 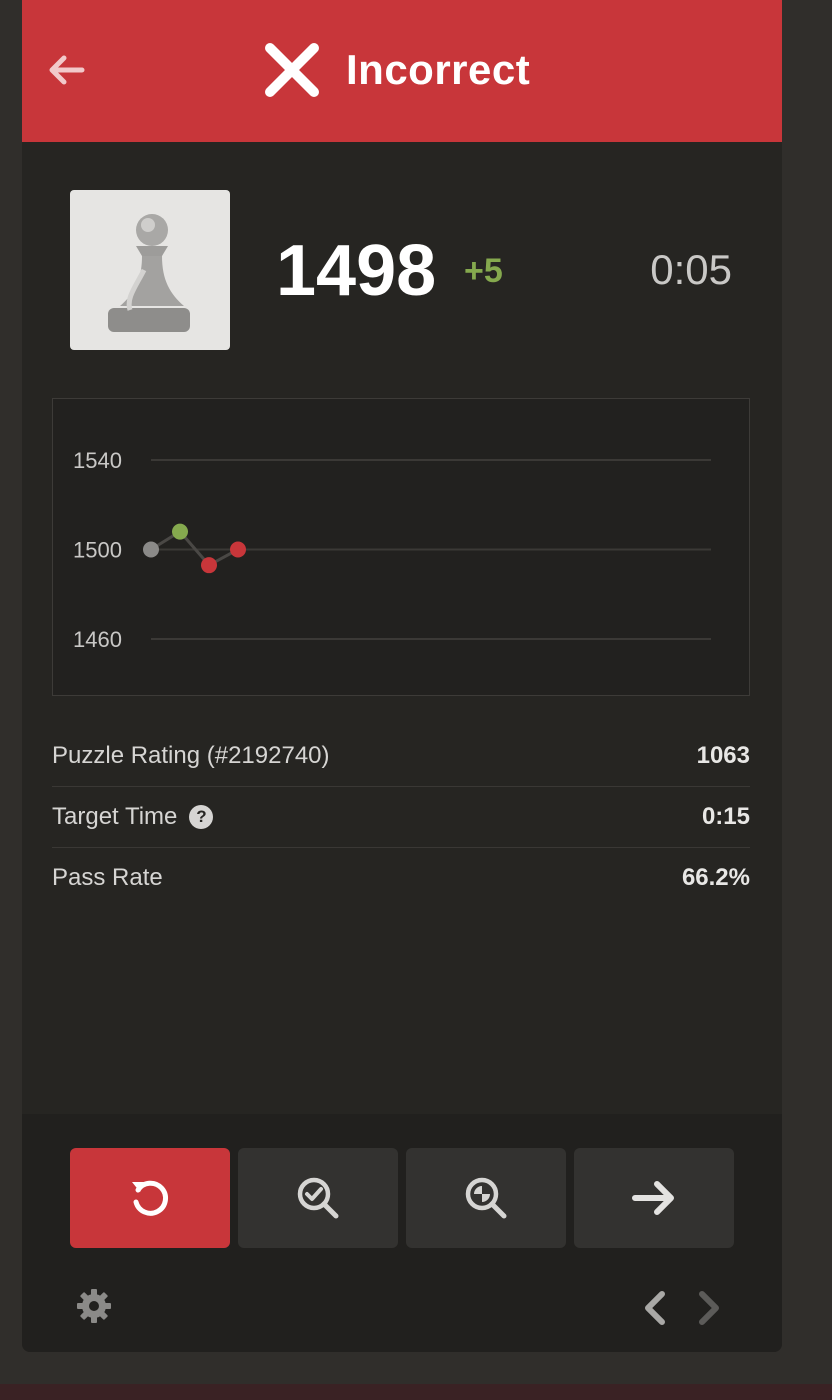 What do you see at coordinates (483, 271) in the screenshot?
I see `rating-delta: +5` at bounding box center [483, 271].